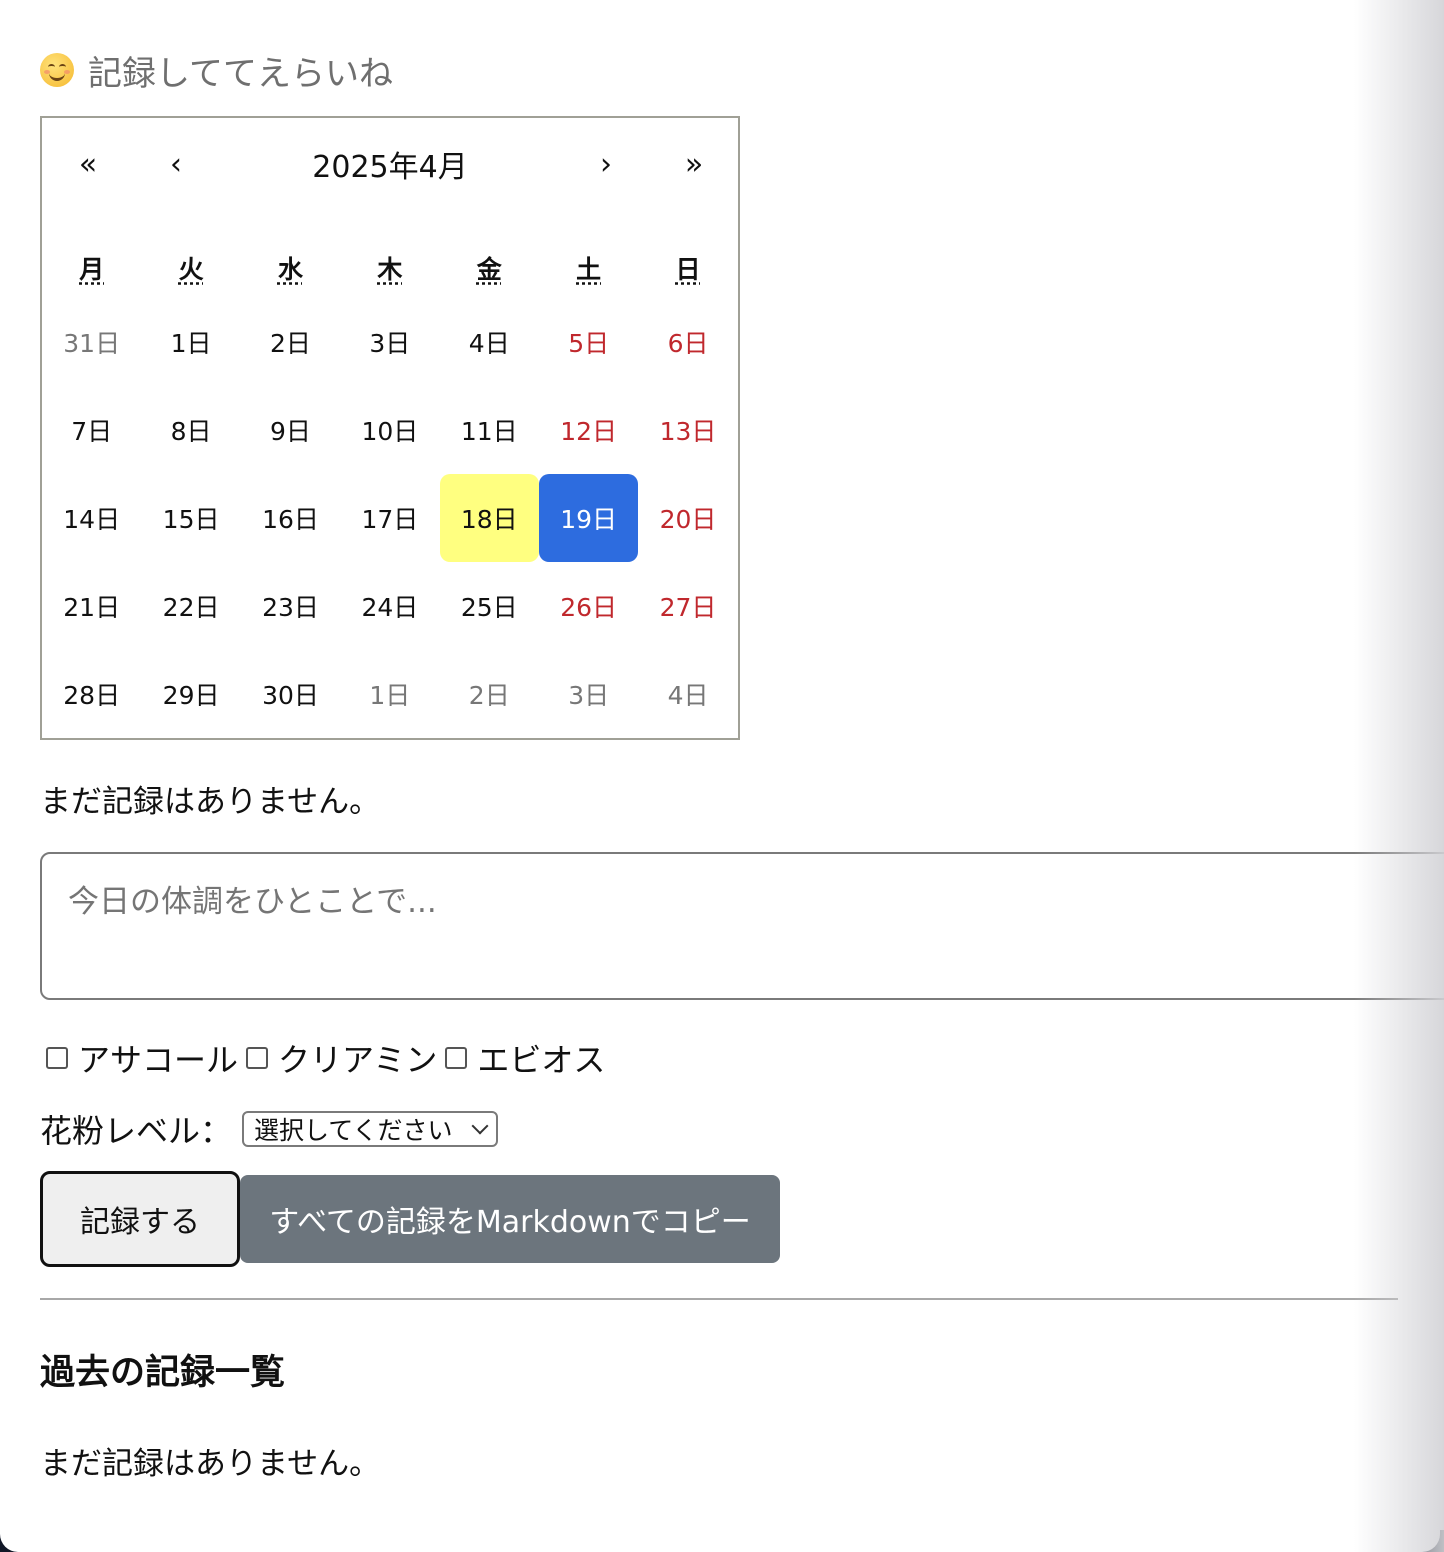 Image resolution: width=1444 pixels, height=1552 pixels. What do you see at coordinates (510, 1219) in the screenshot?
I see `copy-markdown-button: すべての記録をMarkdownでコピー` at bounding box center [510, 1219].